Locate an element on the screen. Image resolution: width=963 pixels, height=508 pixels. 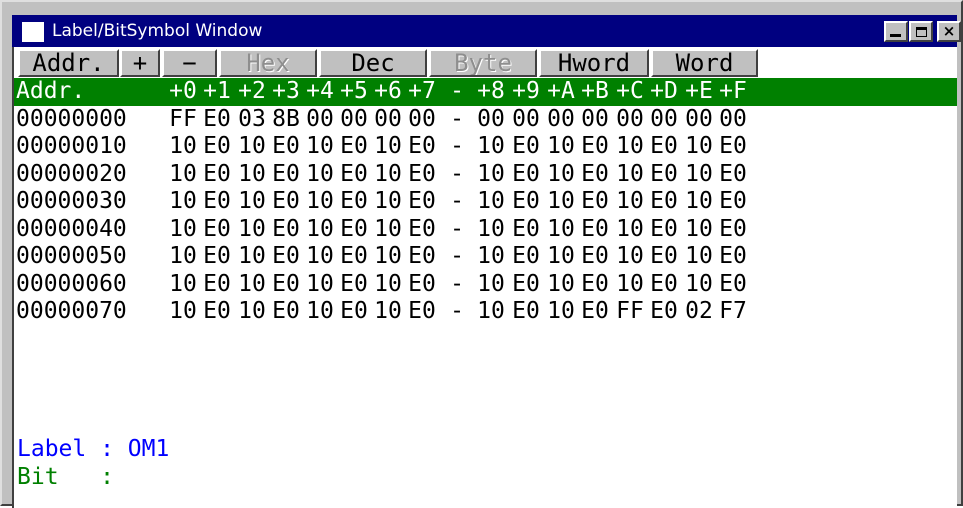
decrement-button: − is located at coordinates (189, 63).